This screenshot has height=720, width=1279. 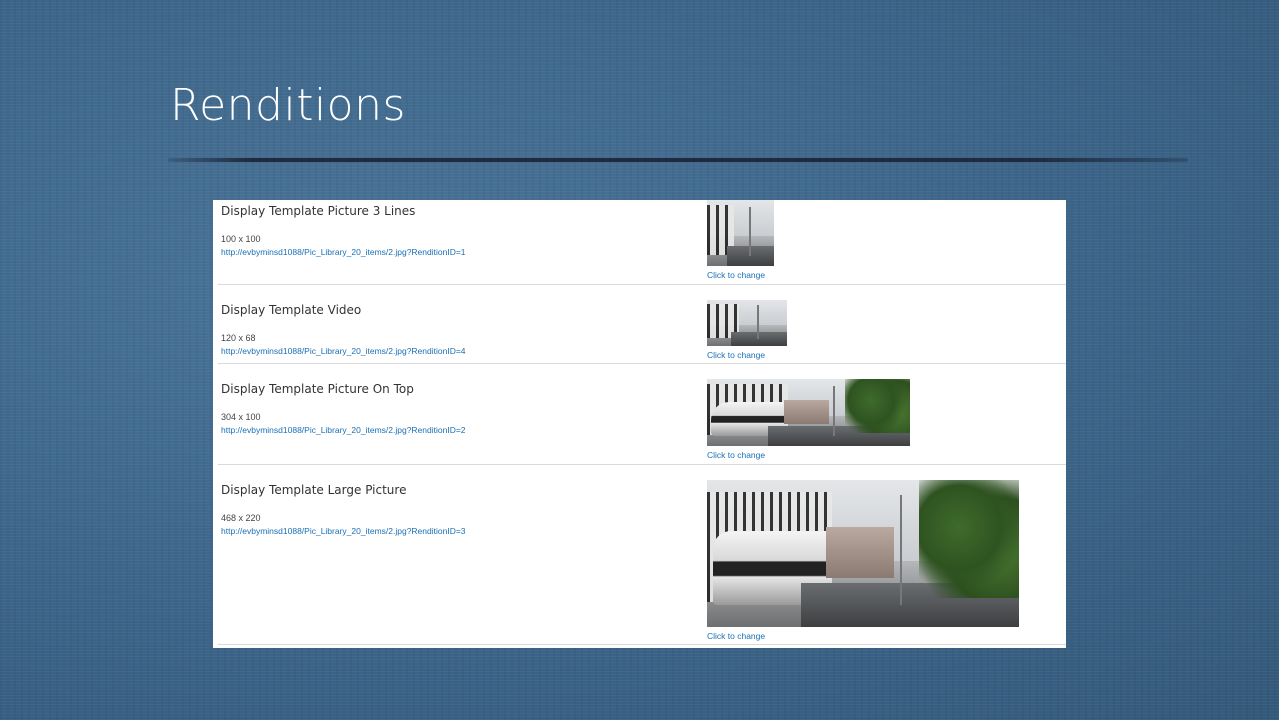 What do you see at coordinates (288, 105) in the screenshot?
I see `slide-title: Renditions` at bounding box center [288, 105].